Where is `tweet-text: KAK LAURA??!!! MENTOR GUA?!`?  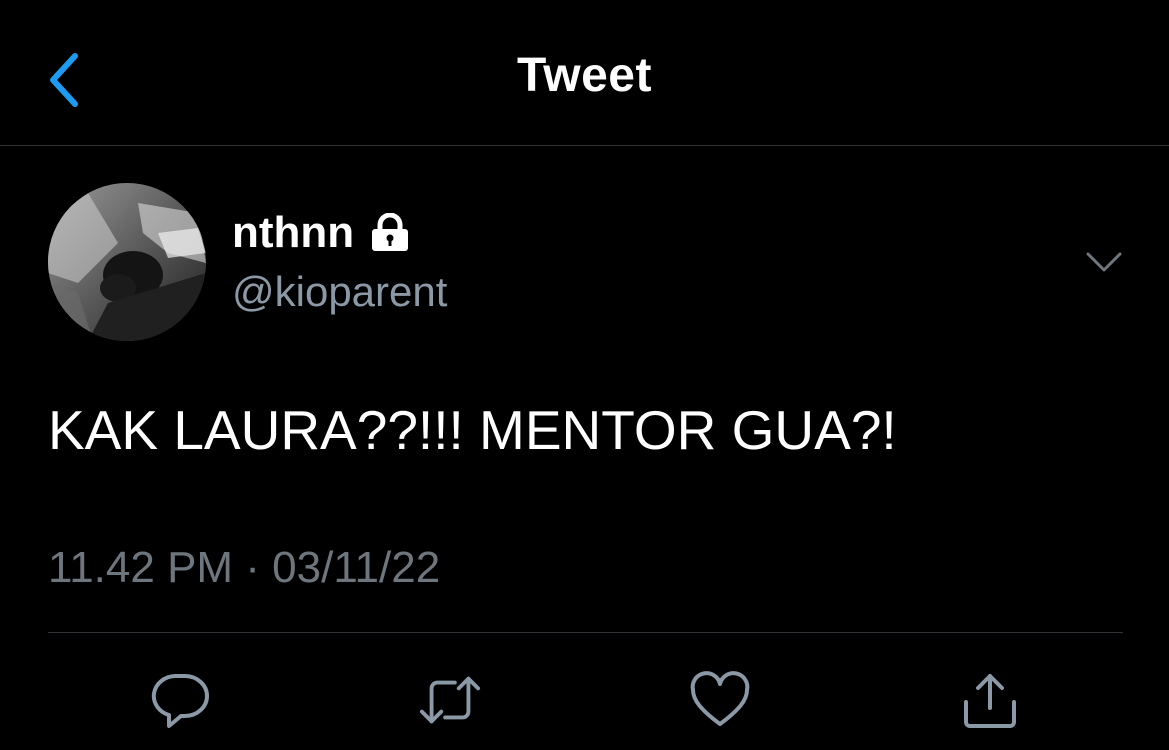
tweet-text: KAK LAURA??!!! MENTOR GUA?! is located at coordinates (472, 430).